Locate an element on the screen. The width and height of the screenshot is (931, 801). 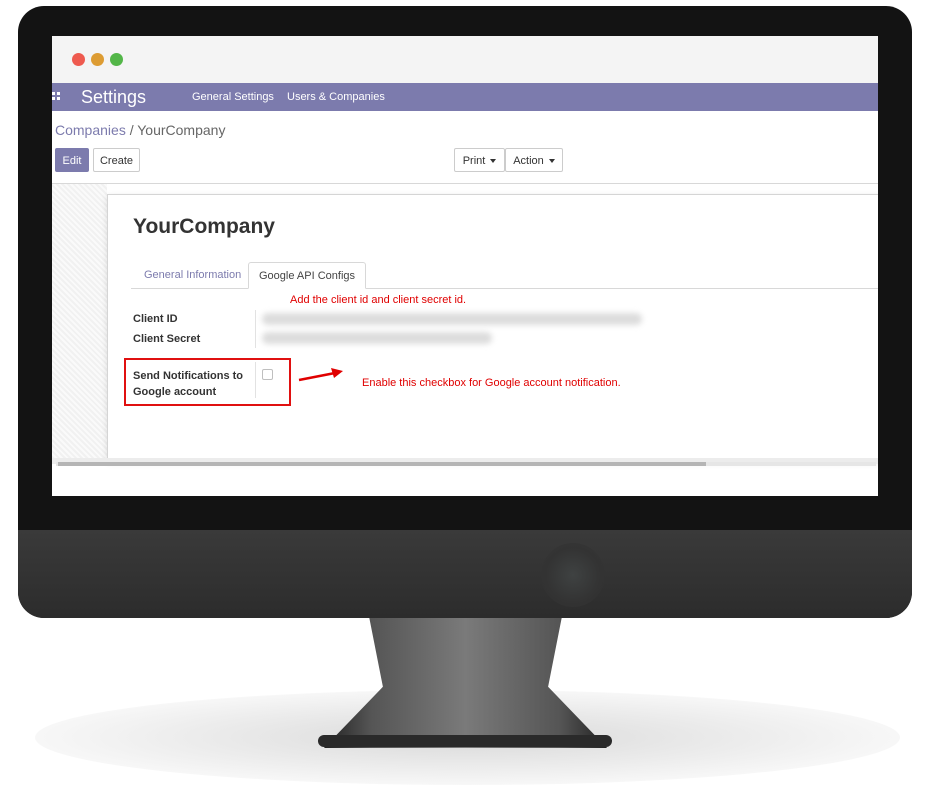
arrow-right-icon is located at coordinates (320, 375).